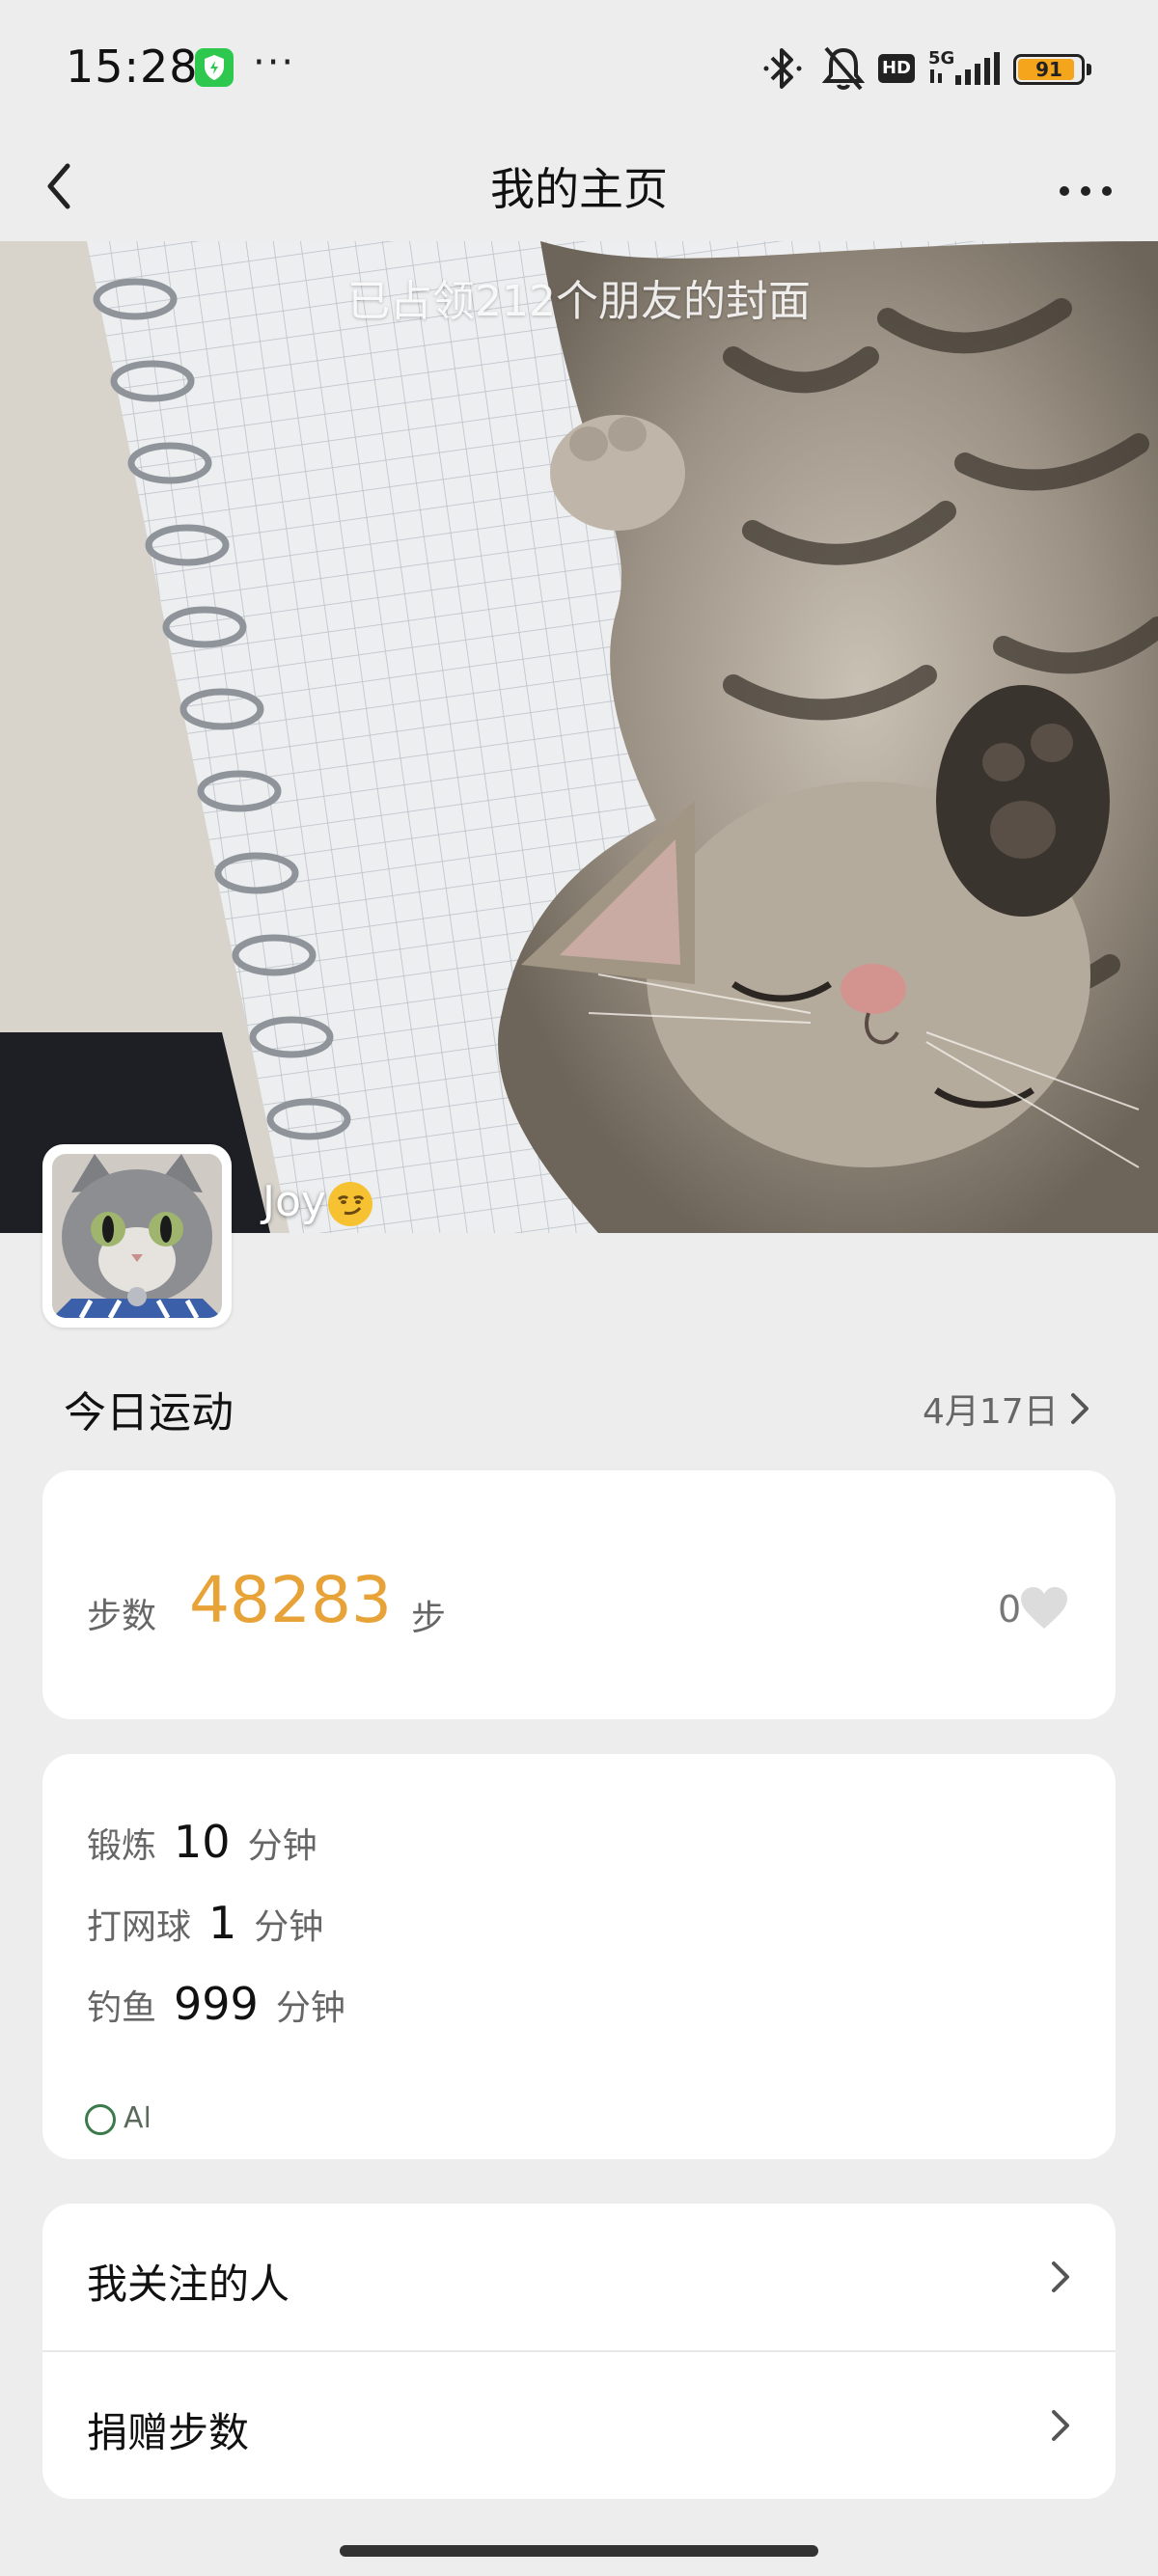  I want to click on steps-card: 步数 48283 步 0, so click(579, 1595).